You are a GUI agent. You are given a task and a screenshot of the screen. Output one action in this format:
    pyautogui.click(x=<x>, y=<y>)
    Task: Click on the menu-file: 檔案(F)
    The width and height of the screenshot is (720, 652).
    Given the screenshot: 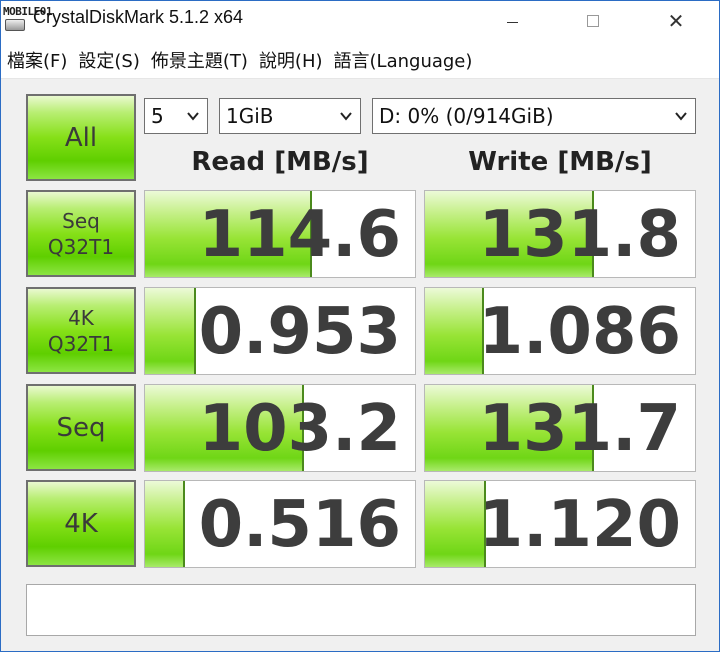 What is the action you would take?
    pyautogui.click(x=37, y=60)
    